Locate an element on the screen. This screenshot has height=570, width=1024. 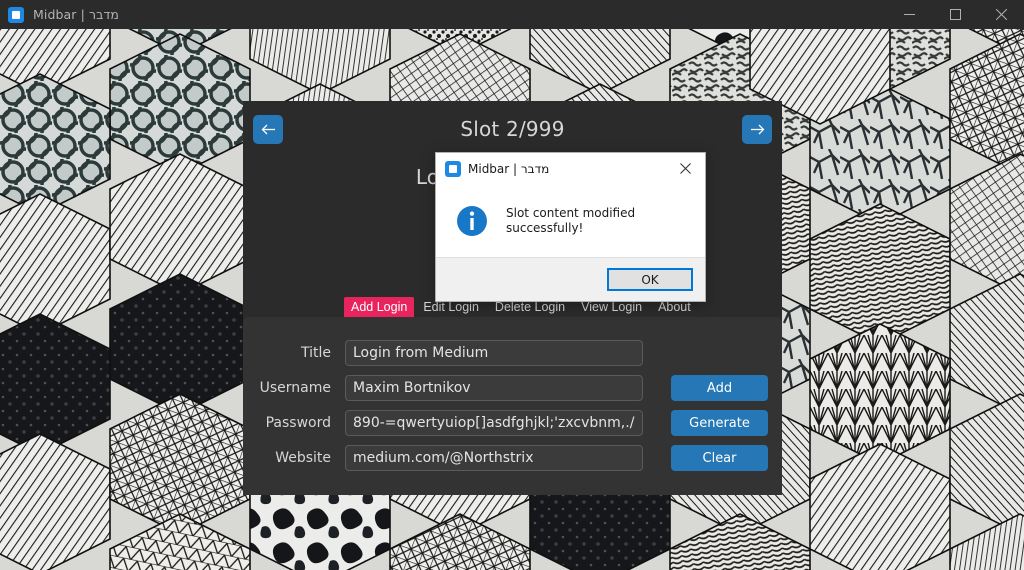
form-row-title: Title is located at coordinates (512, 353).